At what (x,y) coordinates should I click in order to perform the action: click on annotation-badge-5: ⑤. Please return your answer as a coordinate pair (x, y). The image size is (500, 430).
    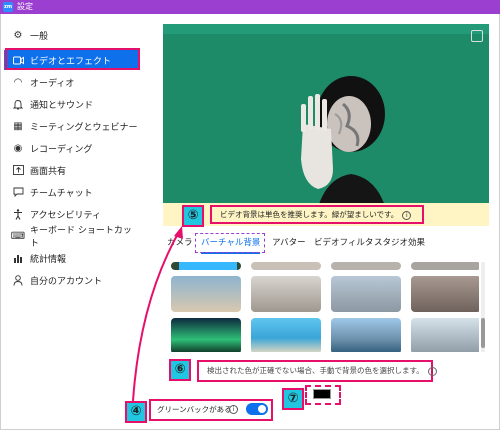
    Looking at the image, I should click on (193, 216).